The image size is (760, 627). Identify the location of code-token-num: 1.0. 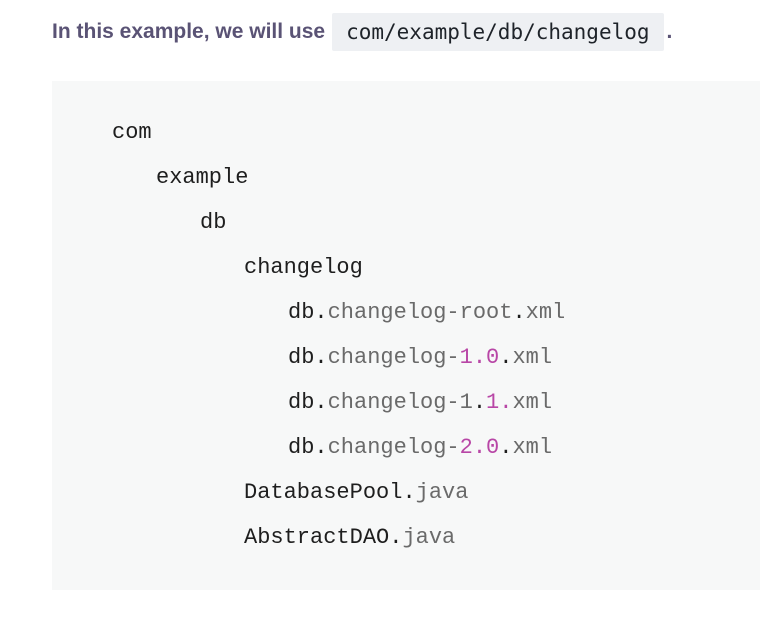
(479, 357).